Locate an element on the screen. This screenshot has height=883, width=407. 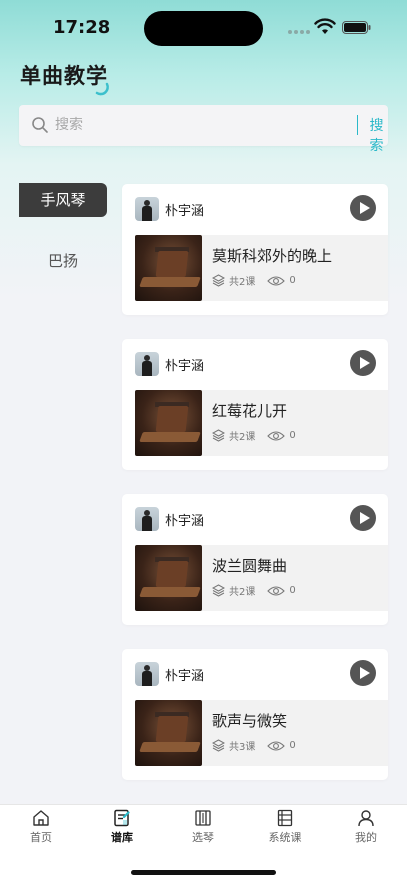
sidebar-item-accordion: 手风琴 is located at coordinates (63, 200).